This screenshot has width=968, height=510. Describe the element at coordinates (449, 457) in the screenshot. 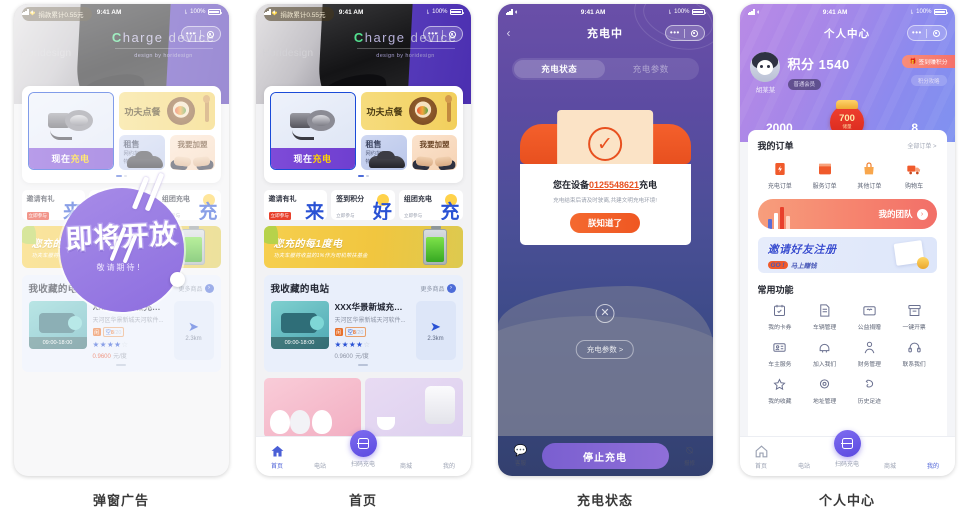

I see `tab-mine-2: 我的` at that location.